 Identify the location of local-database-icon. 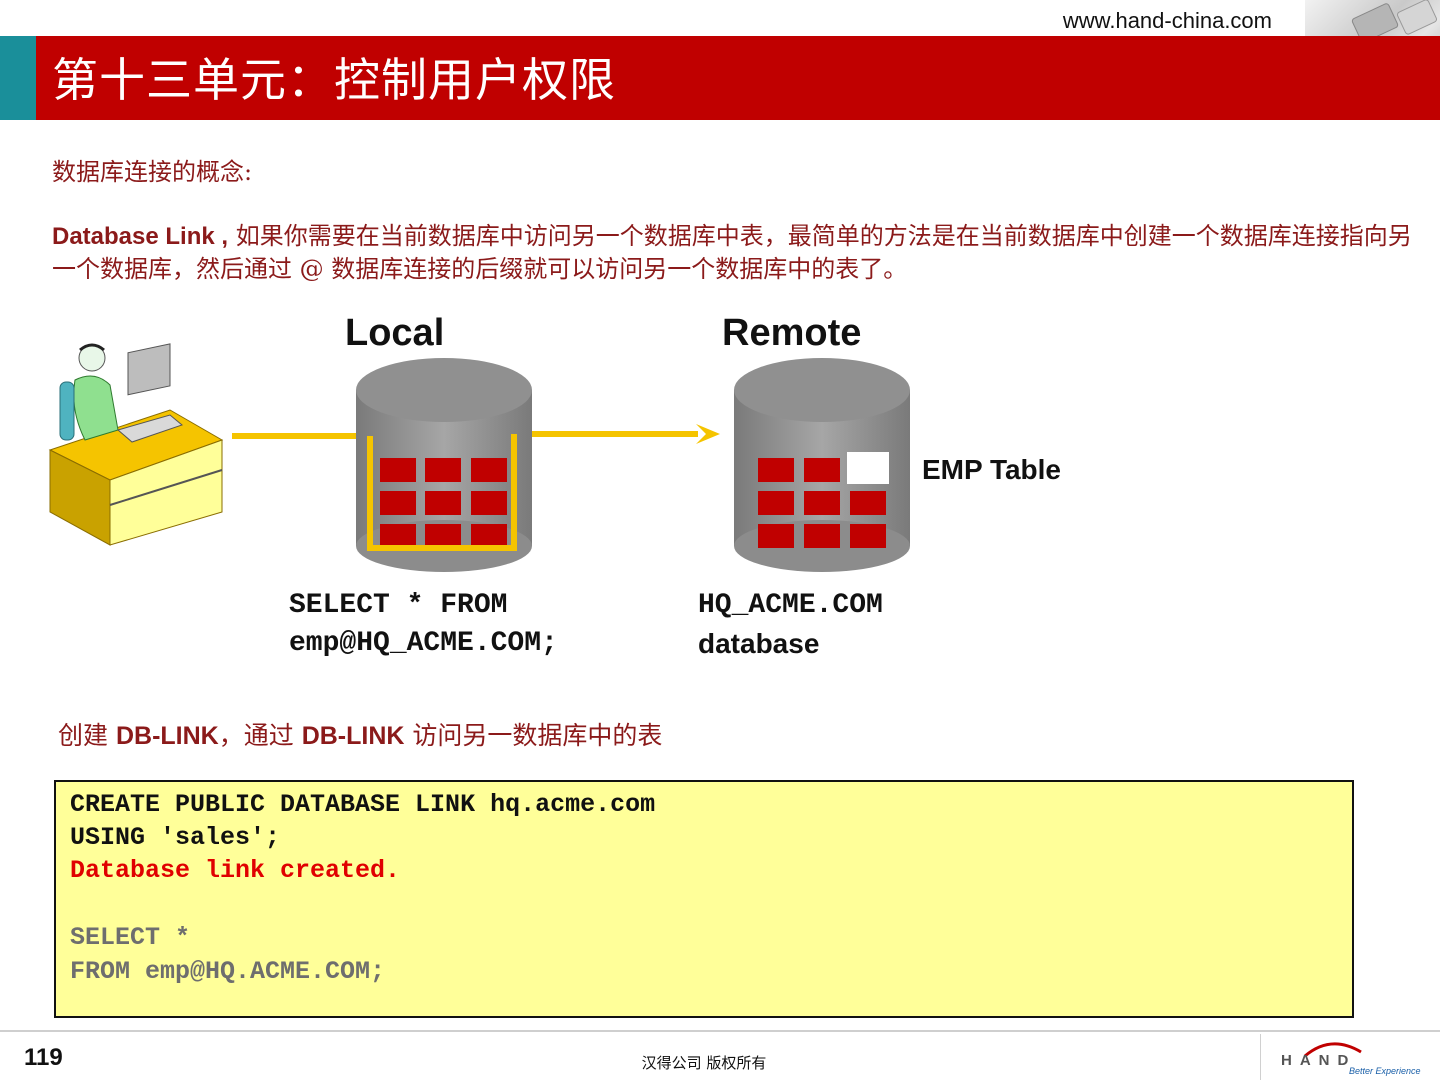
(444, 465).